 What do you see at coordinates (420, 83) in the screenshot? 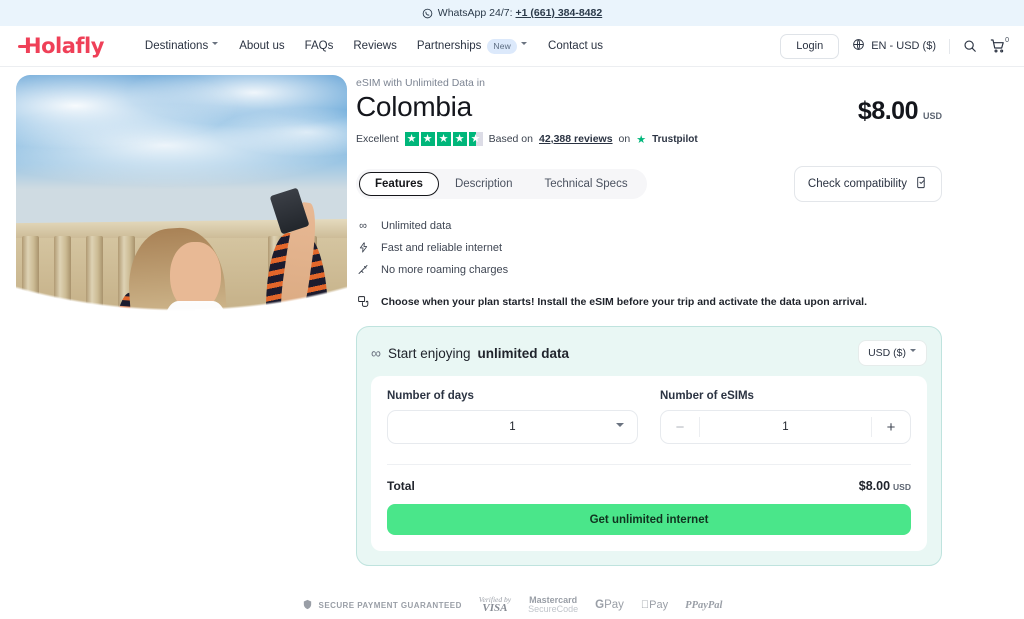
I see `product-eyebrow: eSIM with Unlimited Data in` at bounding box center [420, 83].